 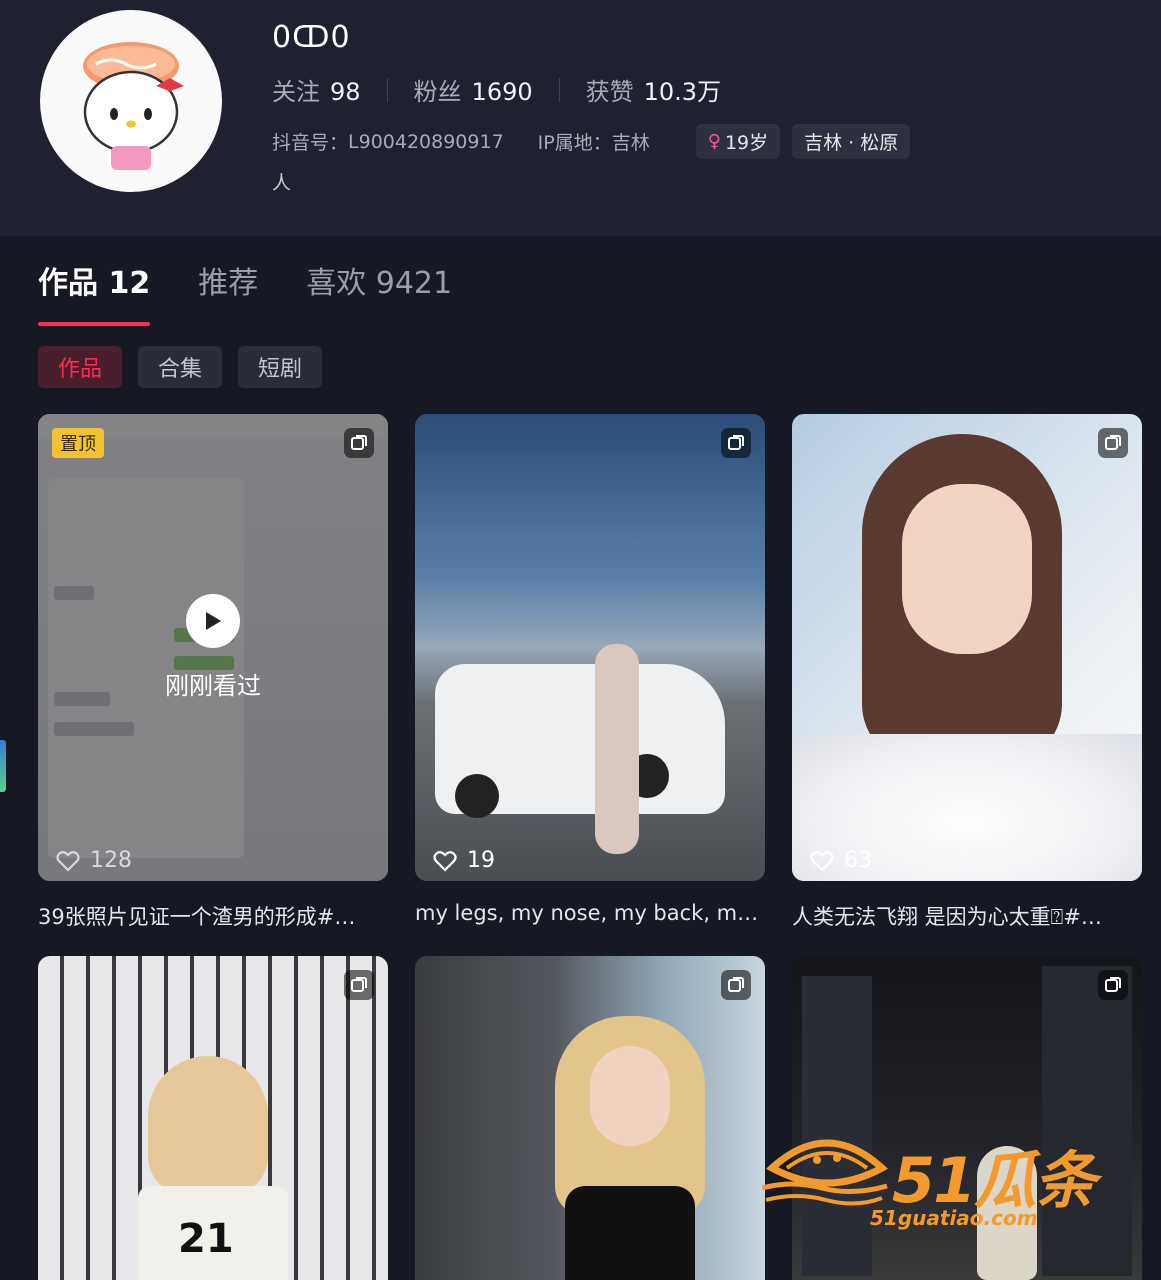 I want to click on username: 0ↀ0, so click(x=311, y=37).